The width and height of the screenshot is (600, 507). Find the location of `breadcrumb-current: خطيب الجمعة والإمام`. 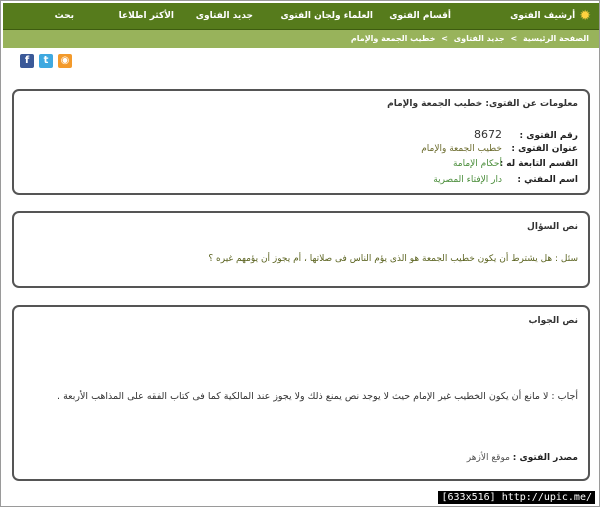

breadcrumb-current: خطيب الجمعة والإمام is located at coordinates (393, 38).